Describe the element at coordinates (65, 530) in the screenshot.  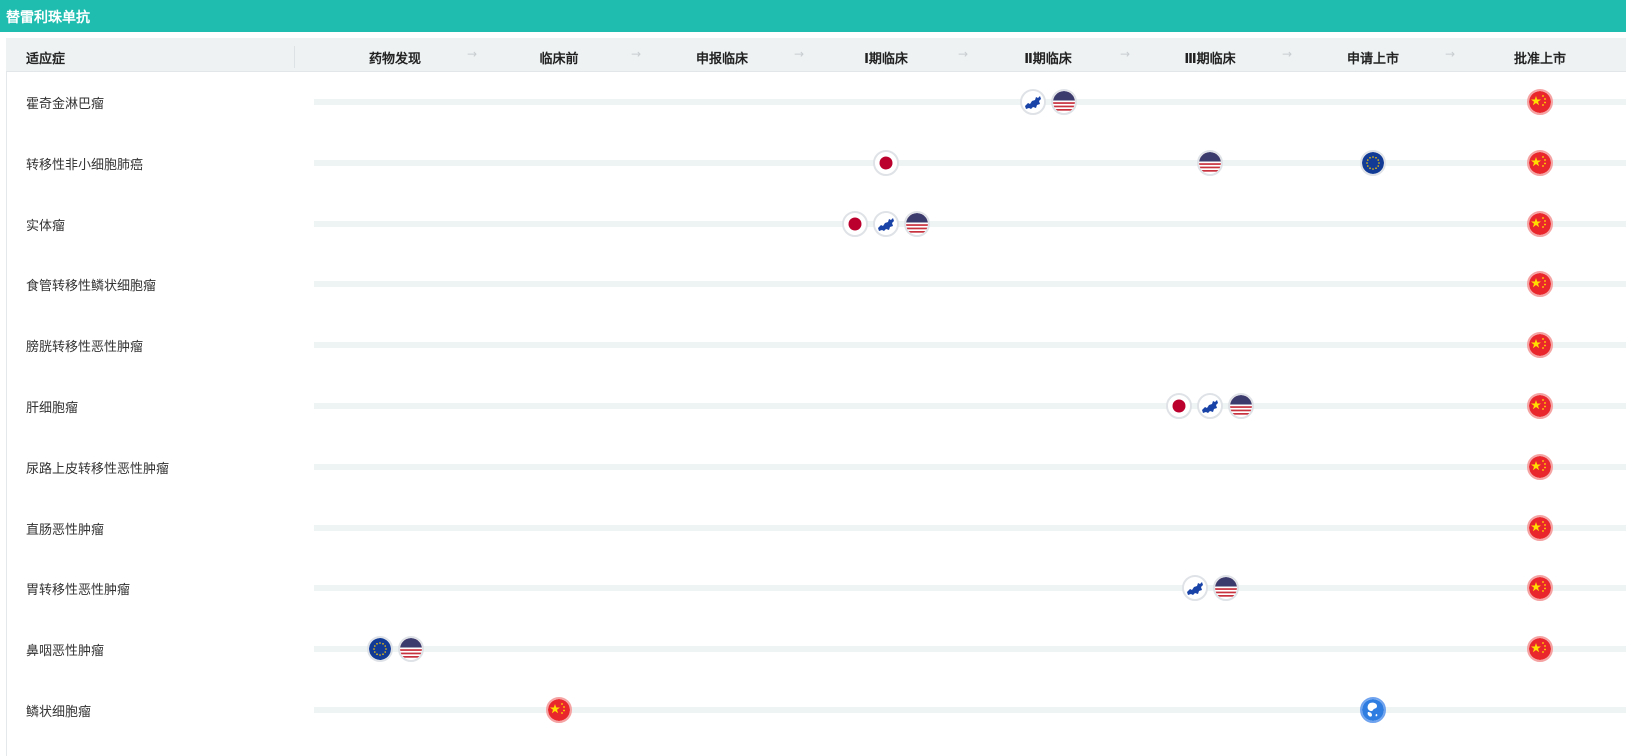
I see `indication-label: 直肠恶性肿瘤` at that location.